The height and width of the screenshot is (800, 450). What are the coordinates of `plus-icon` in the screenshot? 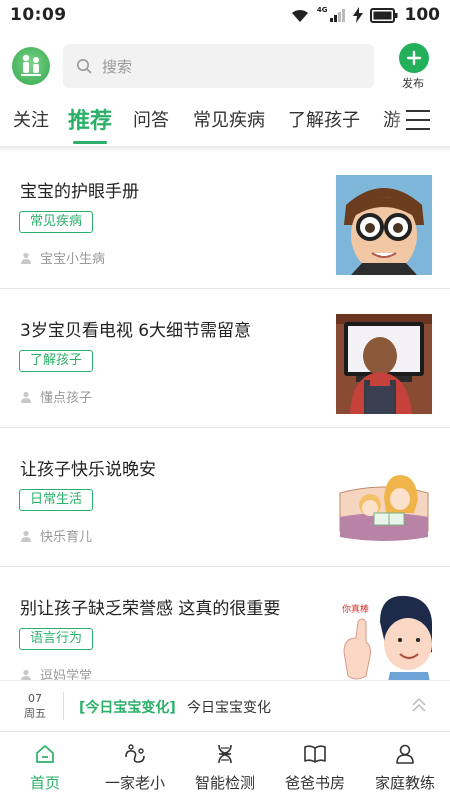 It's located at (414, 58).